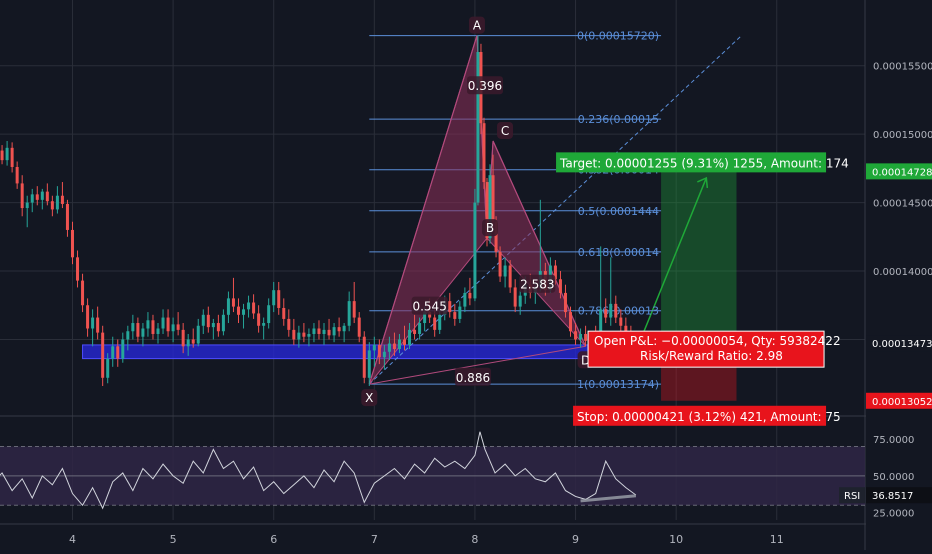 This screenshot has width=932, height=554. Describe the element at coordinates (474, 539) in the screenshot. I see `time-tick-label: 8` at that location.